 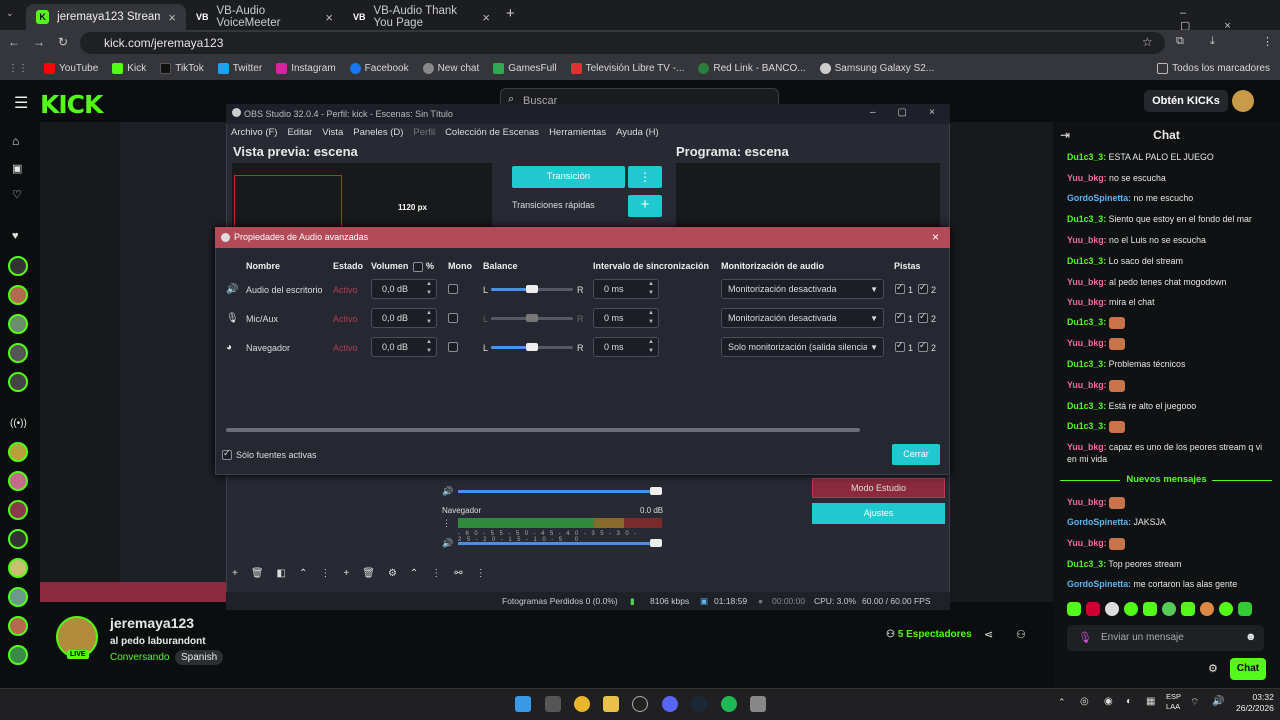 I want to click on transition-button: Transición, so click(x=568, y=177).